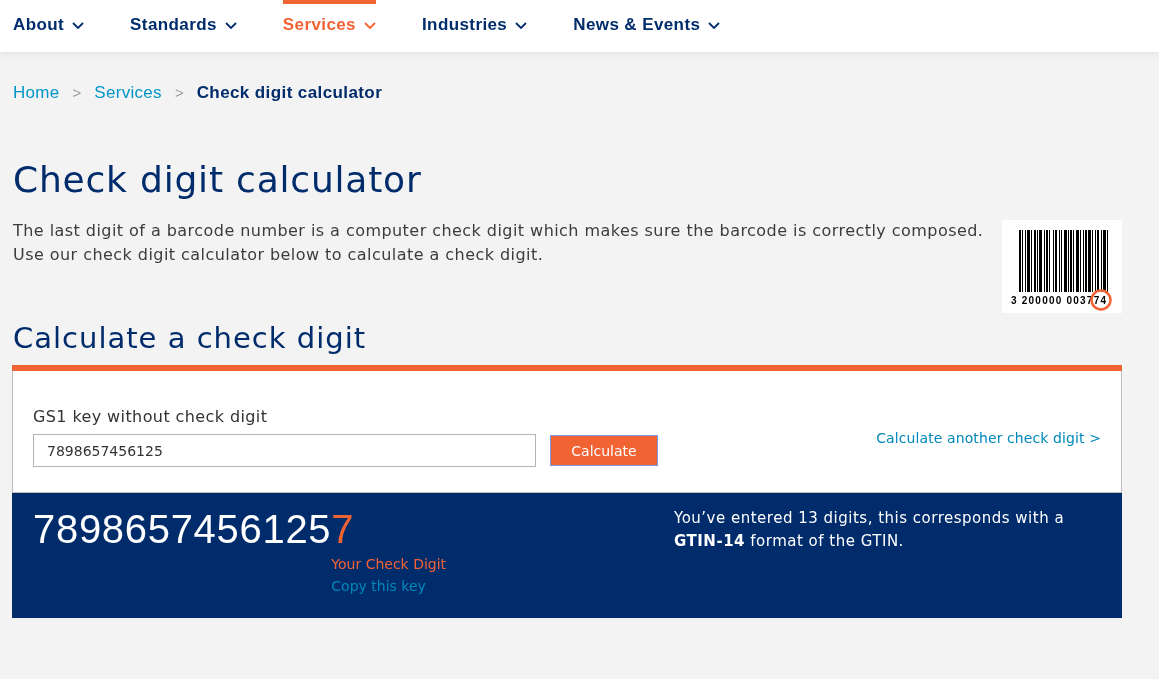 This screenshot has width=1159, height=679. What do you see at coordinates (36, 93) in the screenshot?
I see `breadcrumb-link: Home` at bounding box center [36, 93].